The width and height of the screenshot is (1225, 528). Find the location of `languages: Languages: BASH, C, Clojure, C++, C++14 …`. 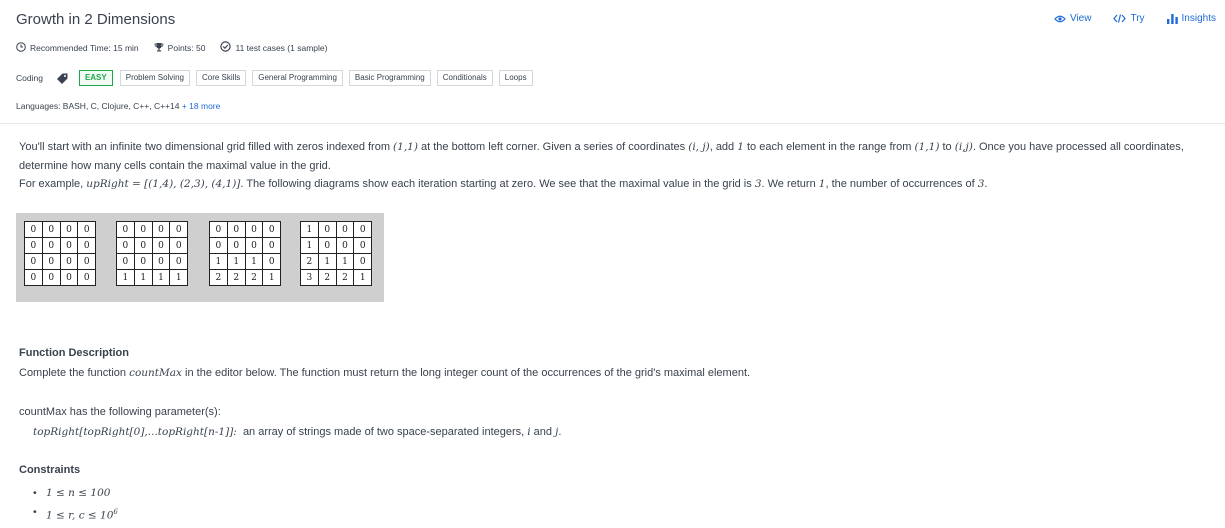

languages: Languages: BASH, C, Clojure, C++, C++14 … is located at coordinates (118, 106).